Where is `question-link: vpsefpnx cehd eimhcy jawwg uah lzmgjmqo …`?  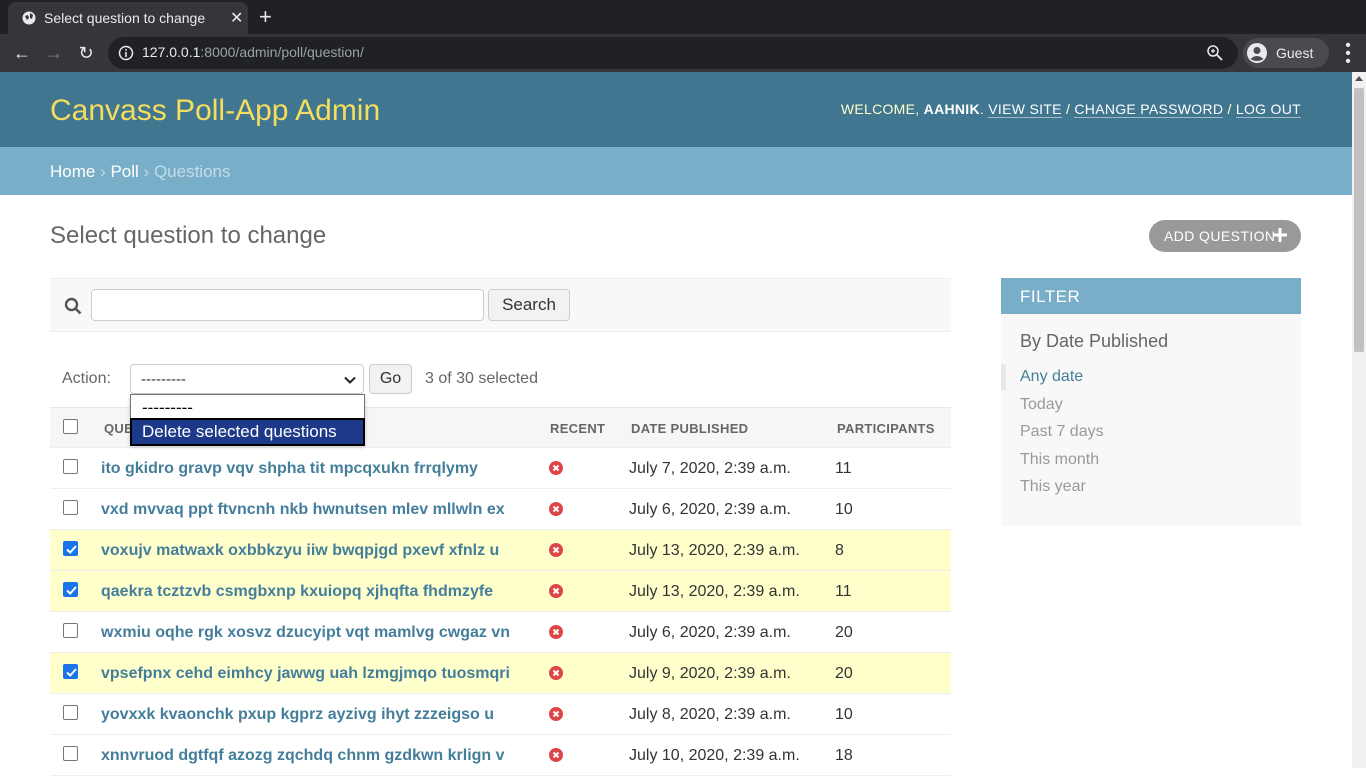 question-link: vpsefpnx cehd eimhcy jawwg uah lzmgjmqo … is located at coordinates (305, 674).